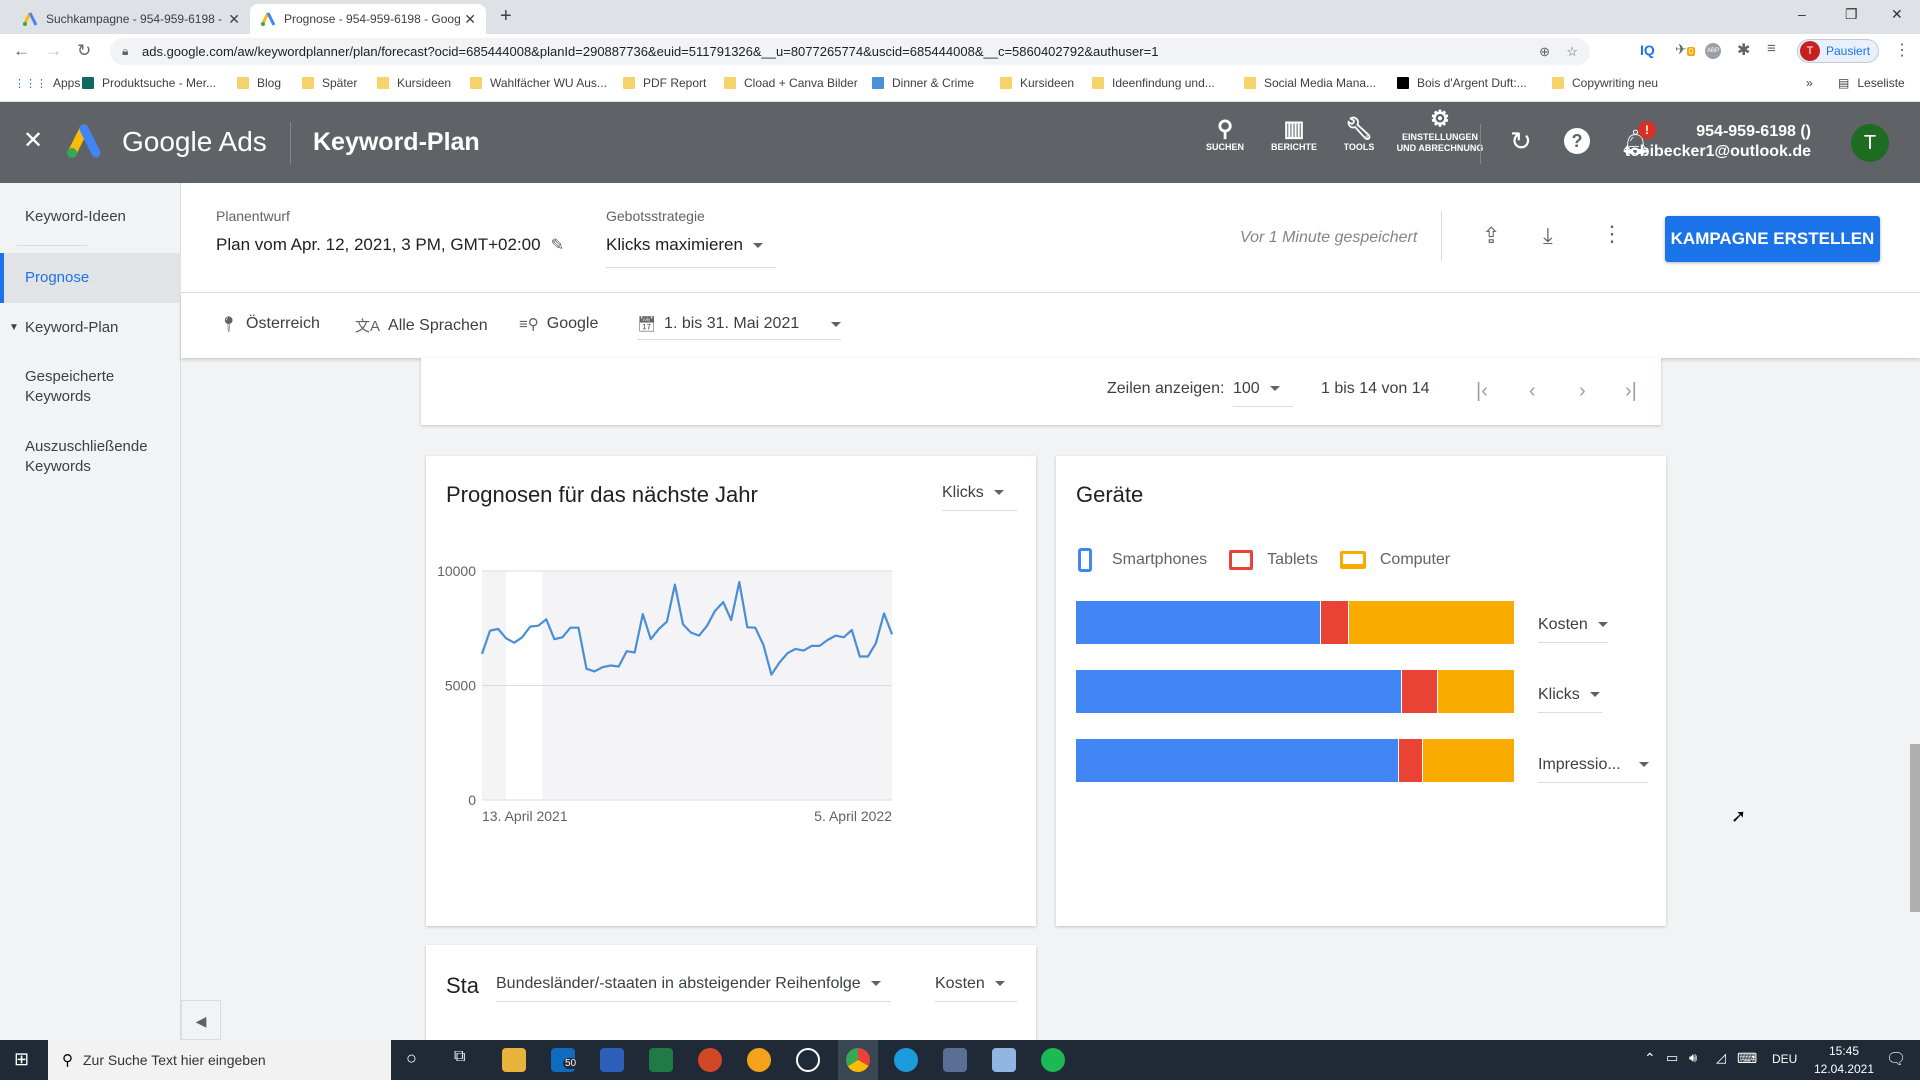  Describe the element at coordinates (1771, 48) in the screenshot. I see `media-control-icon: ≡` at that location.